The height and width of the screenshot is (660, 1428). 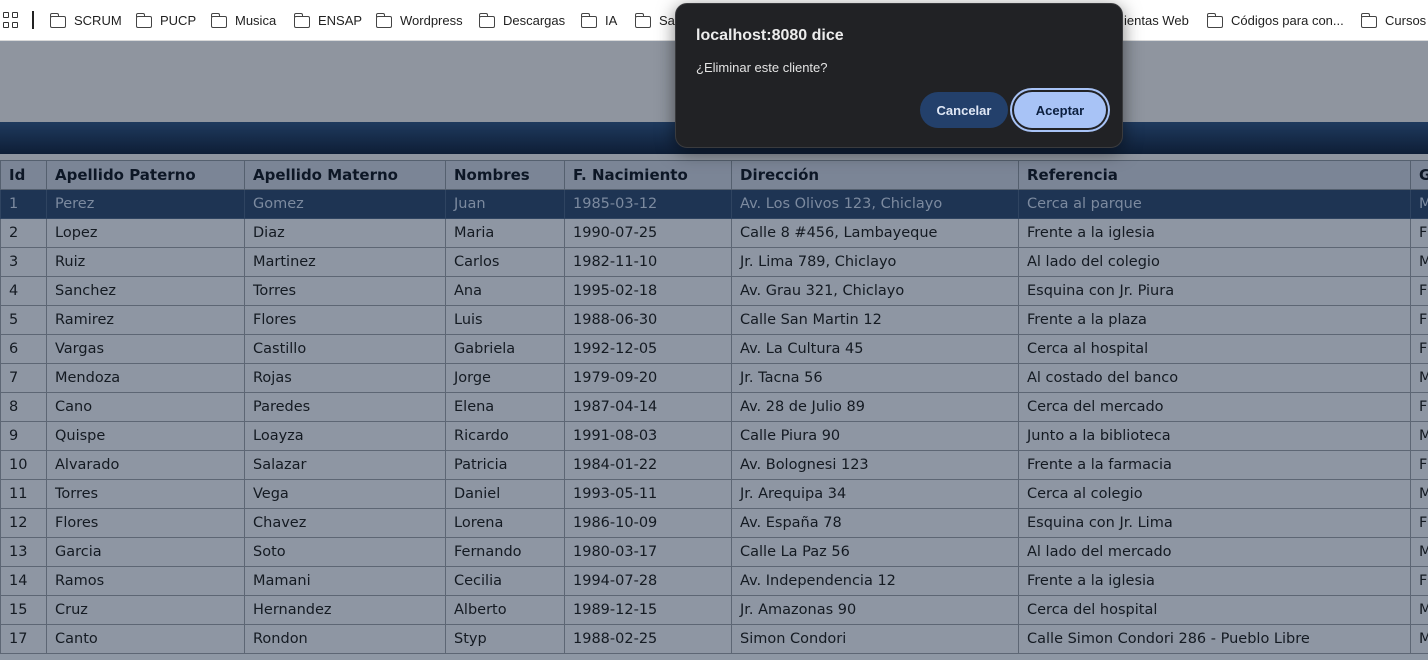 What do you see at coordinates (611, 20) in the screenshot?
I see `bookmark-label: IA` at bounding box center [611, 20].